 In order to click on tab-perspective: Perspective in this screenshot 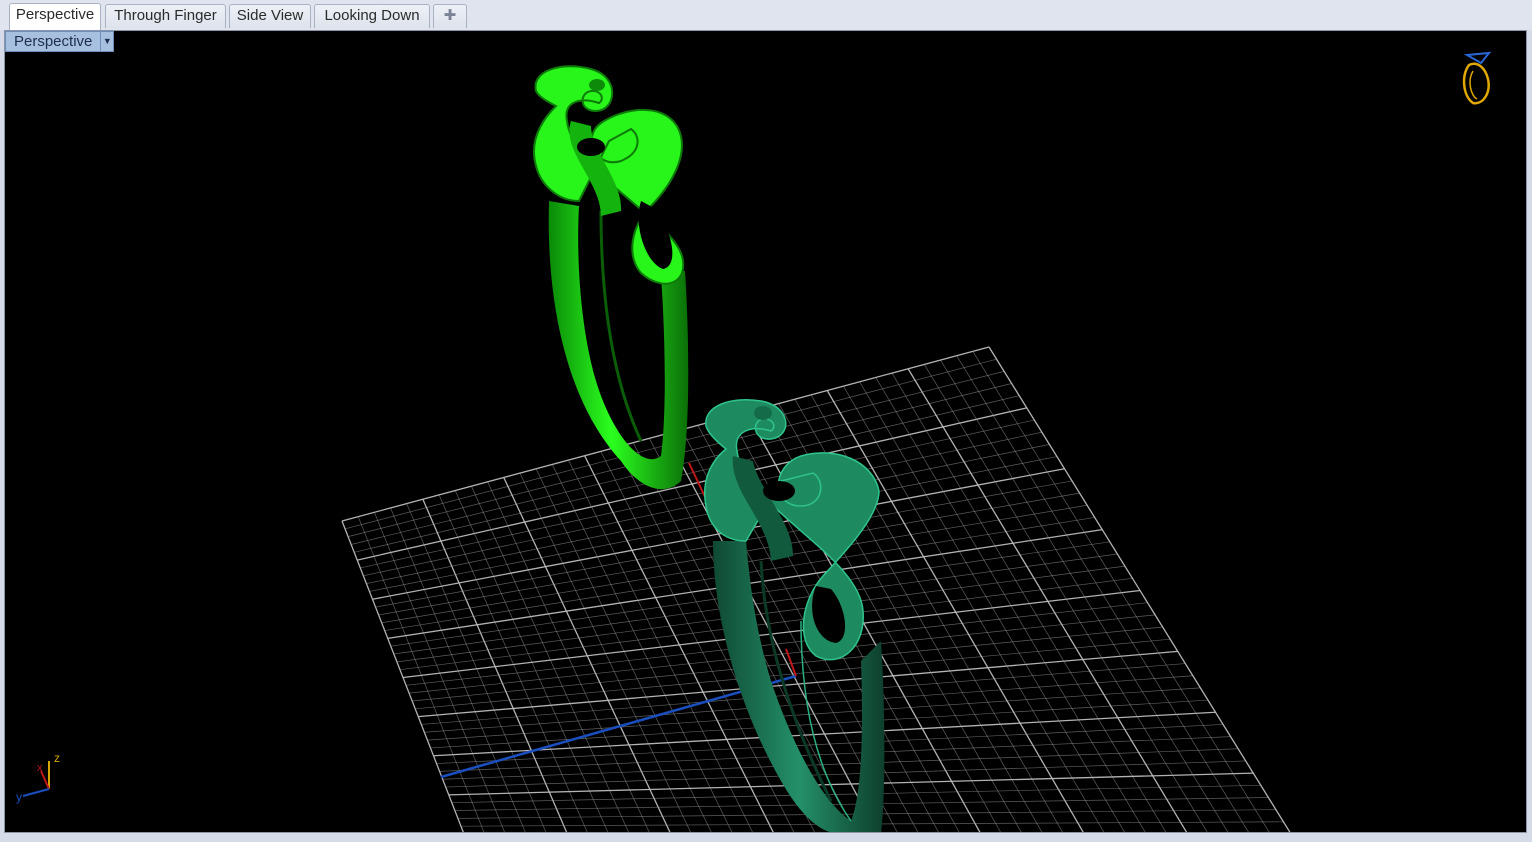, I will do `click(55, 16)`.